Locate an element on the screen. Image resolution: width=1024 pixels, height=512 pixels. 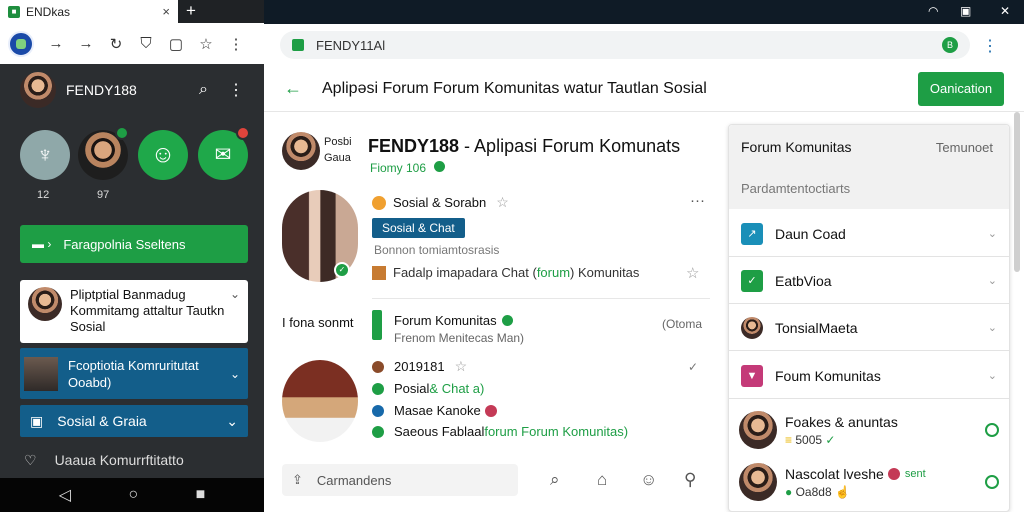
new-tab-icon: + is located at coordinates (191, 11).